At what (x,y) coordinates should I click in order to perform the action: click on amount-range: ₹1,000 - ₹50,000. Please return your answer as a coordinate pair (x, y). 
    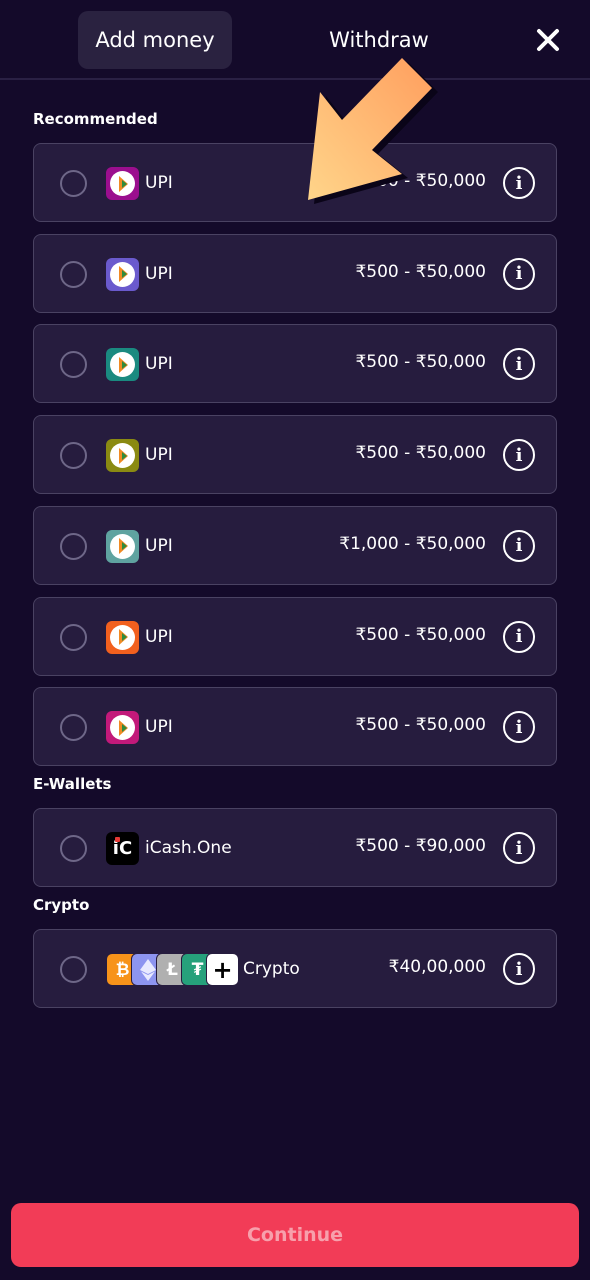
    Looking at the image, I should click on (412, 543).